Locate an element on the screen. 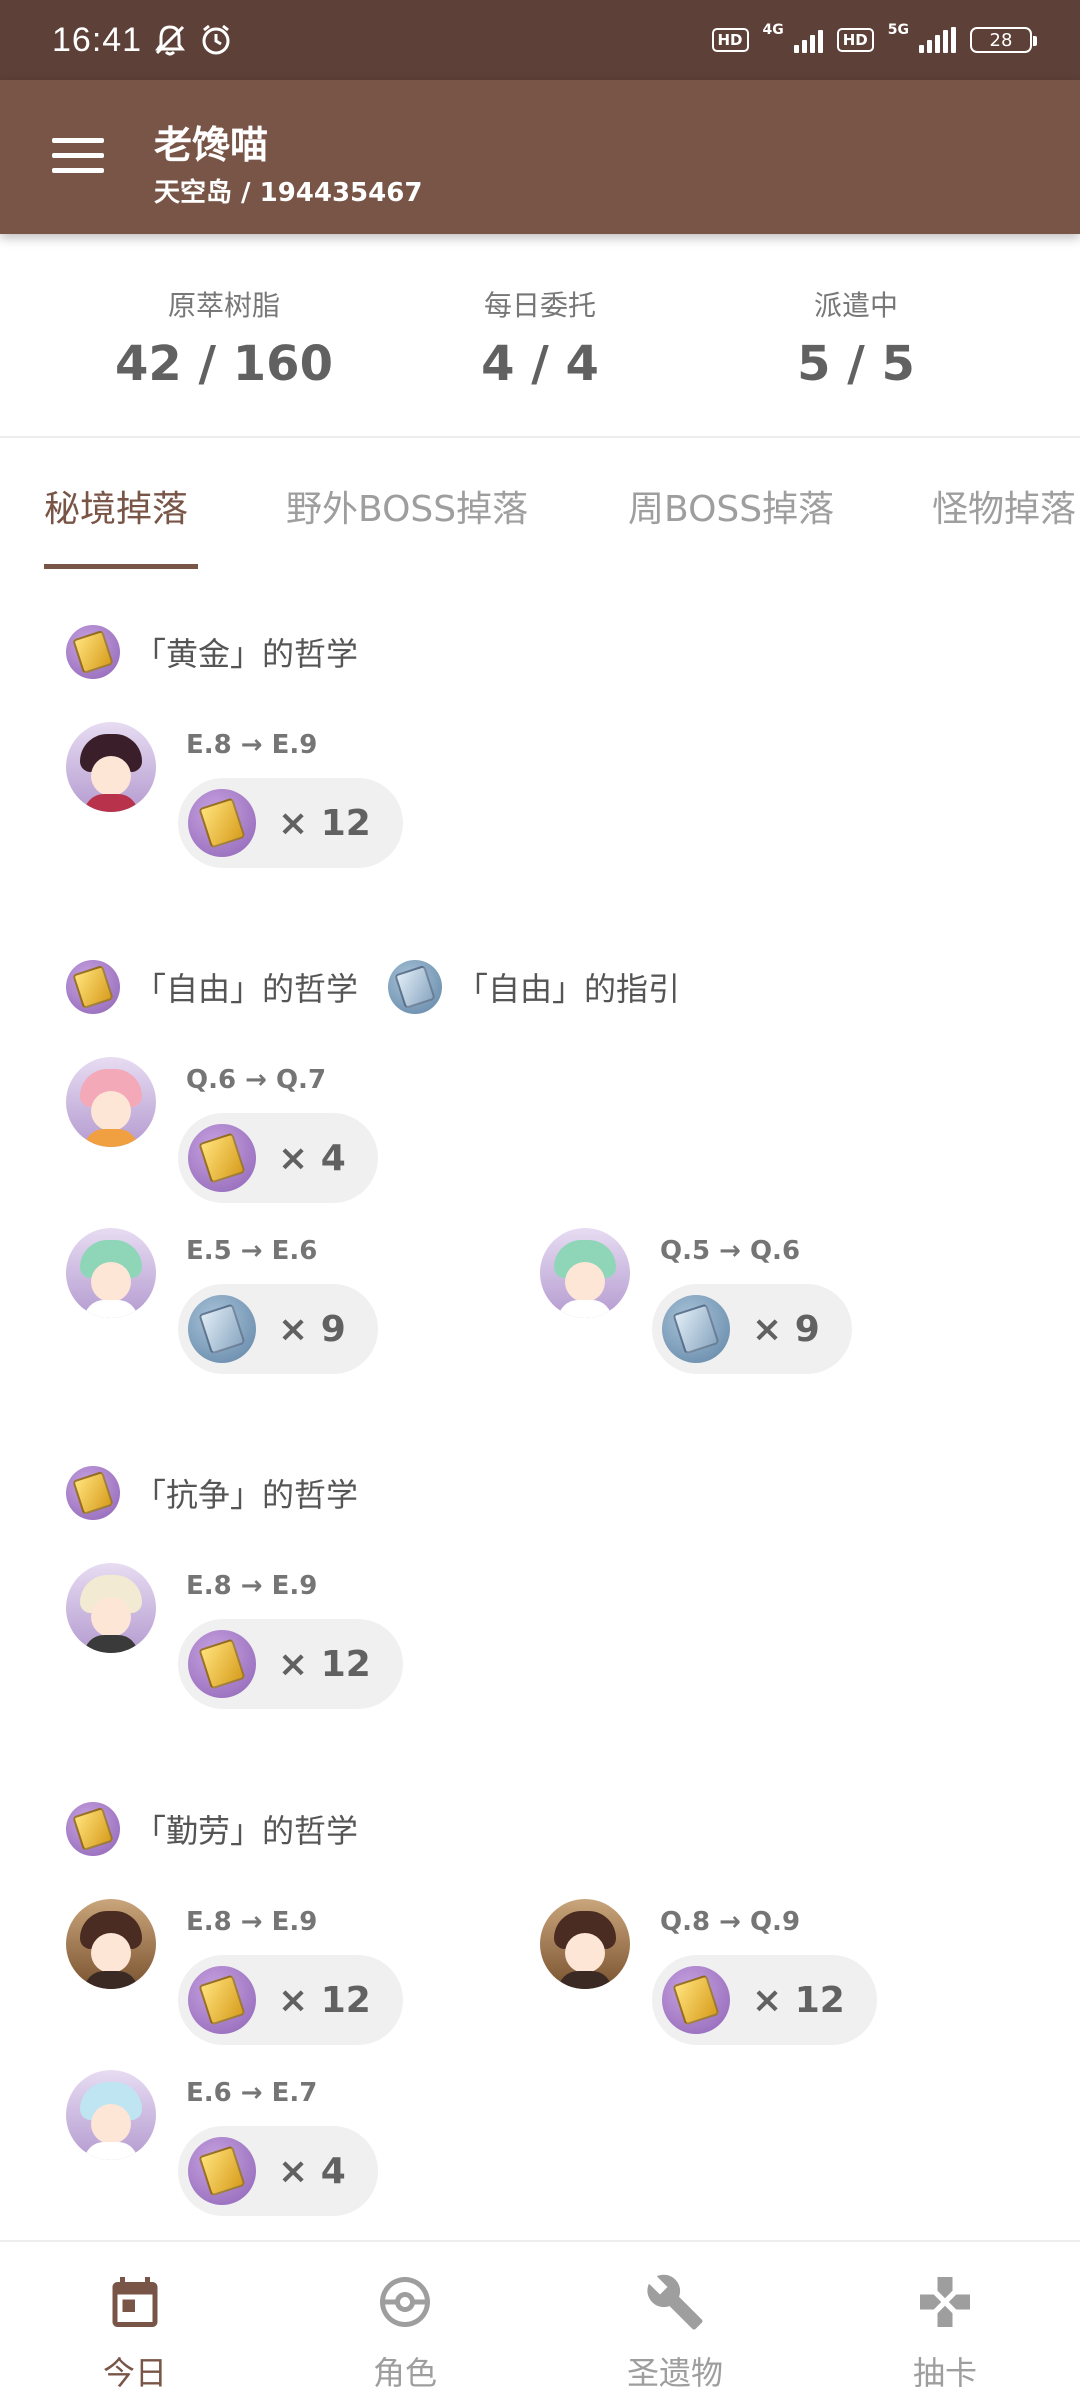  wrench-icon is located at coordinates (675, 2302).